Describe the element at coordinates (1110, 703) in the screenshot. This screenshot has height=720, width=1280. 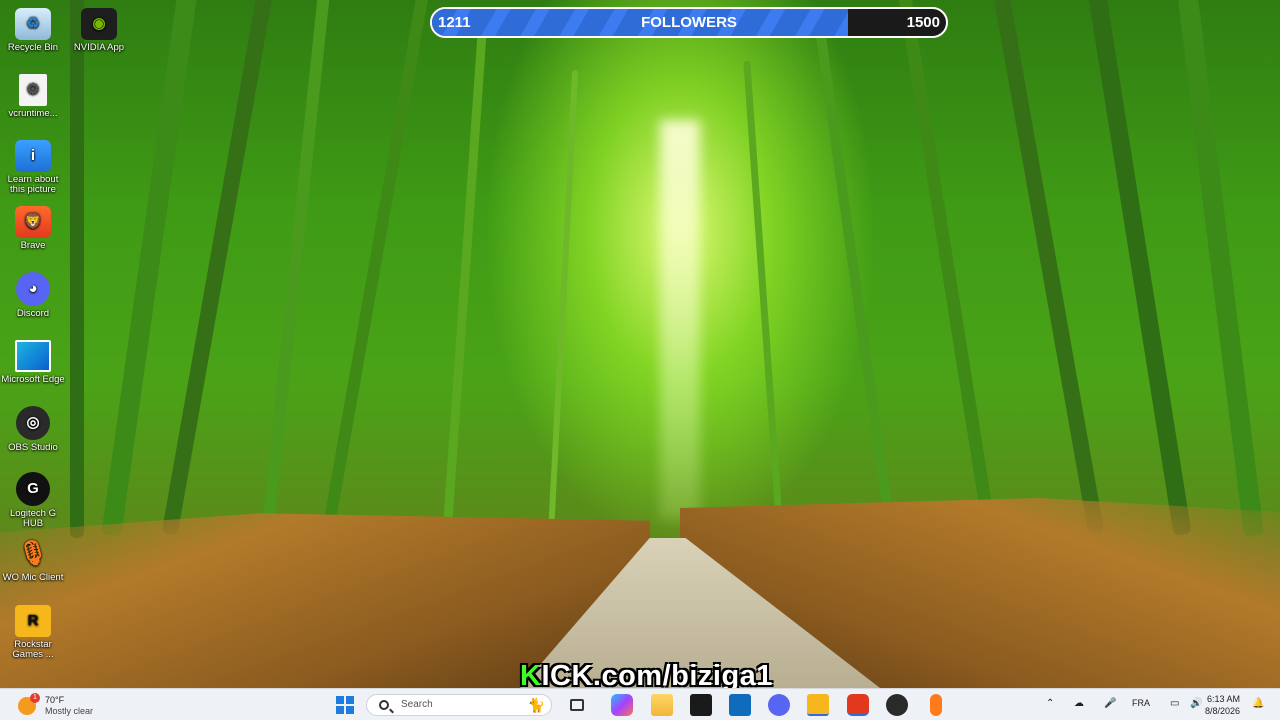
I see `microphone-tray-icon: 🎤` at that location.